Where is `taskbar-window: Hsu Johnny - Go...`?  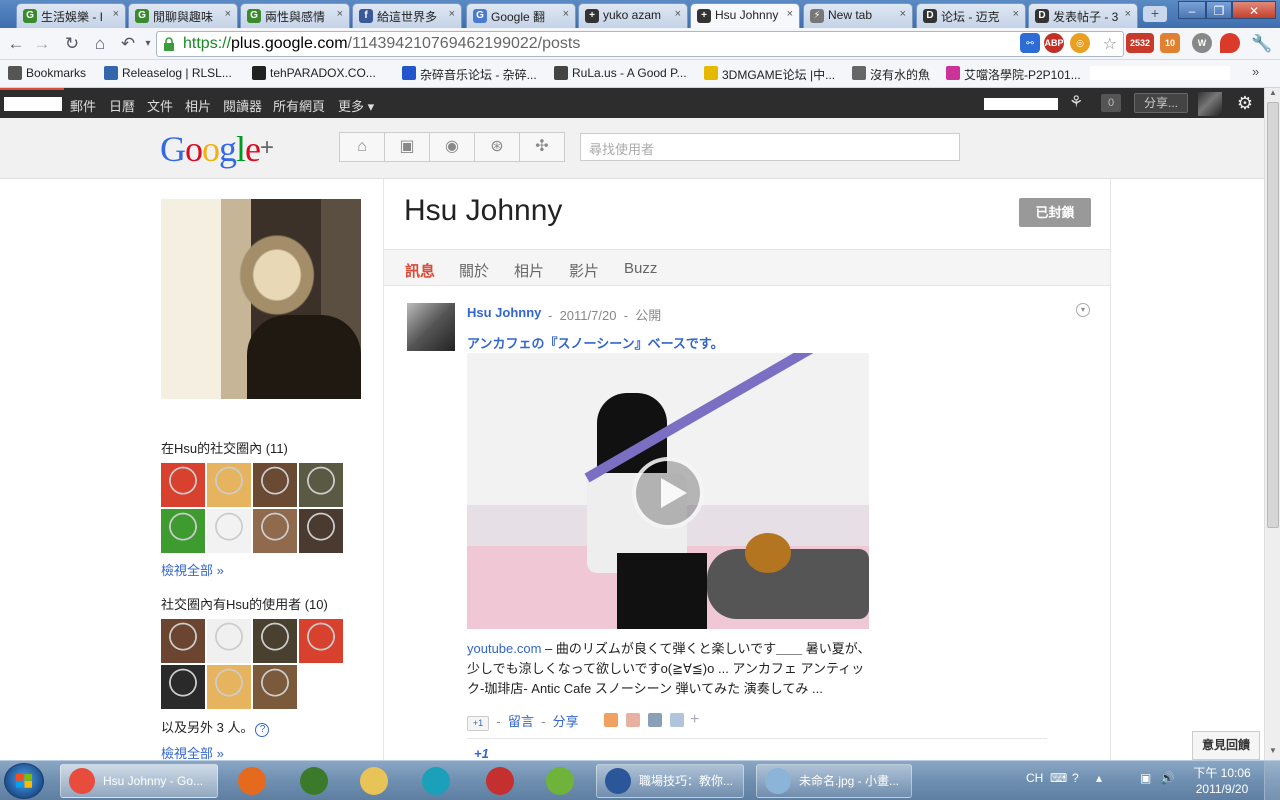 taskbar-window: Hsu Johnny - Go... is located at coordinates (139, 781).